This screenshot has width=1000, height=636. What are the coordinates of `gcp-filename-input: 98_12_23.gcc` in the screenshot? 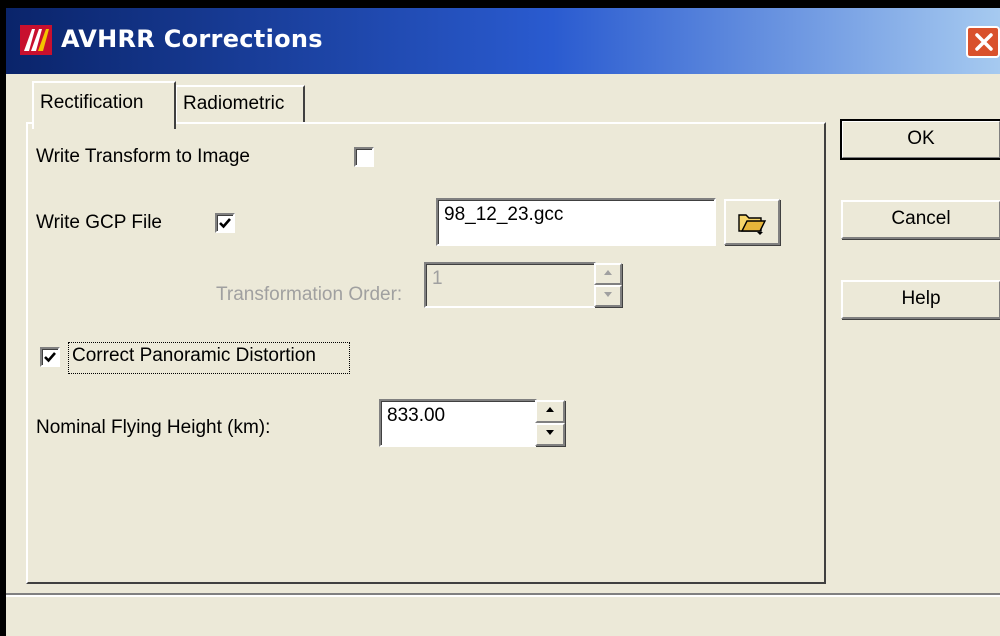 It's located at (576, 222).